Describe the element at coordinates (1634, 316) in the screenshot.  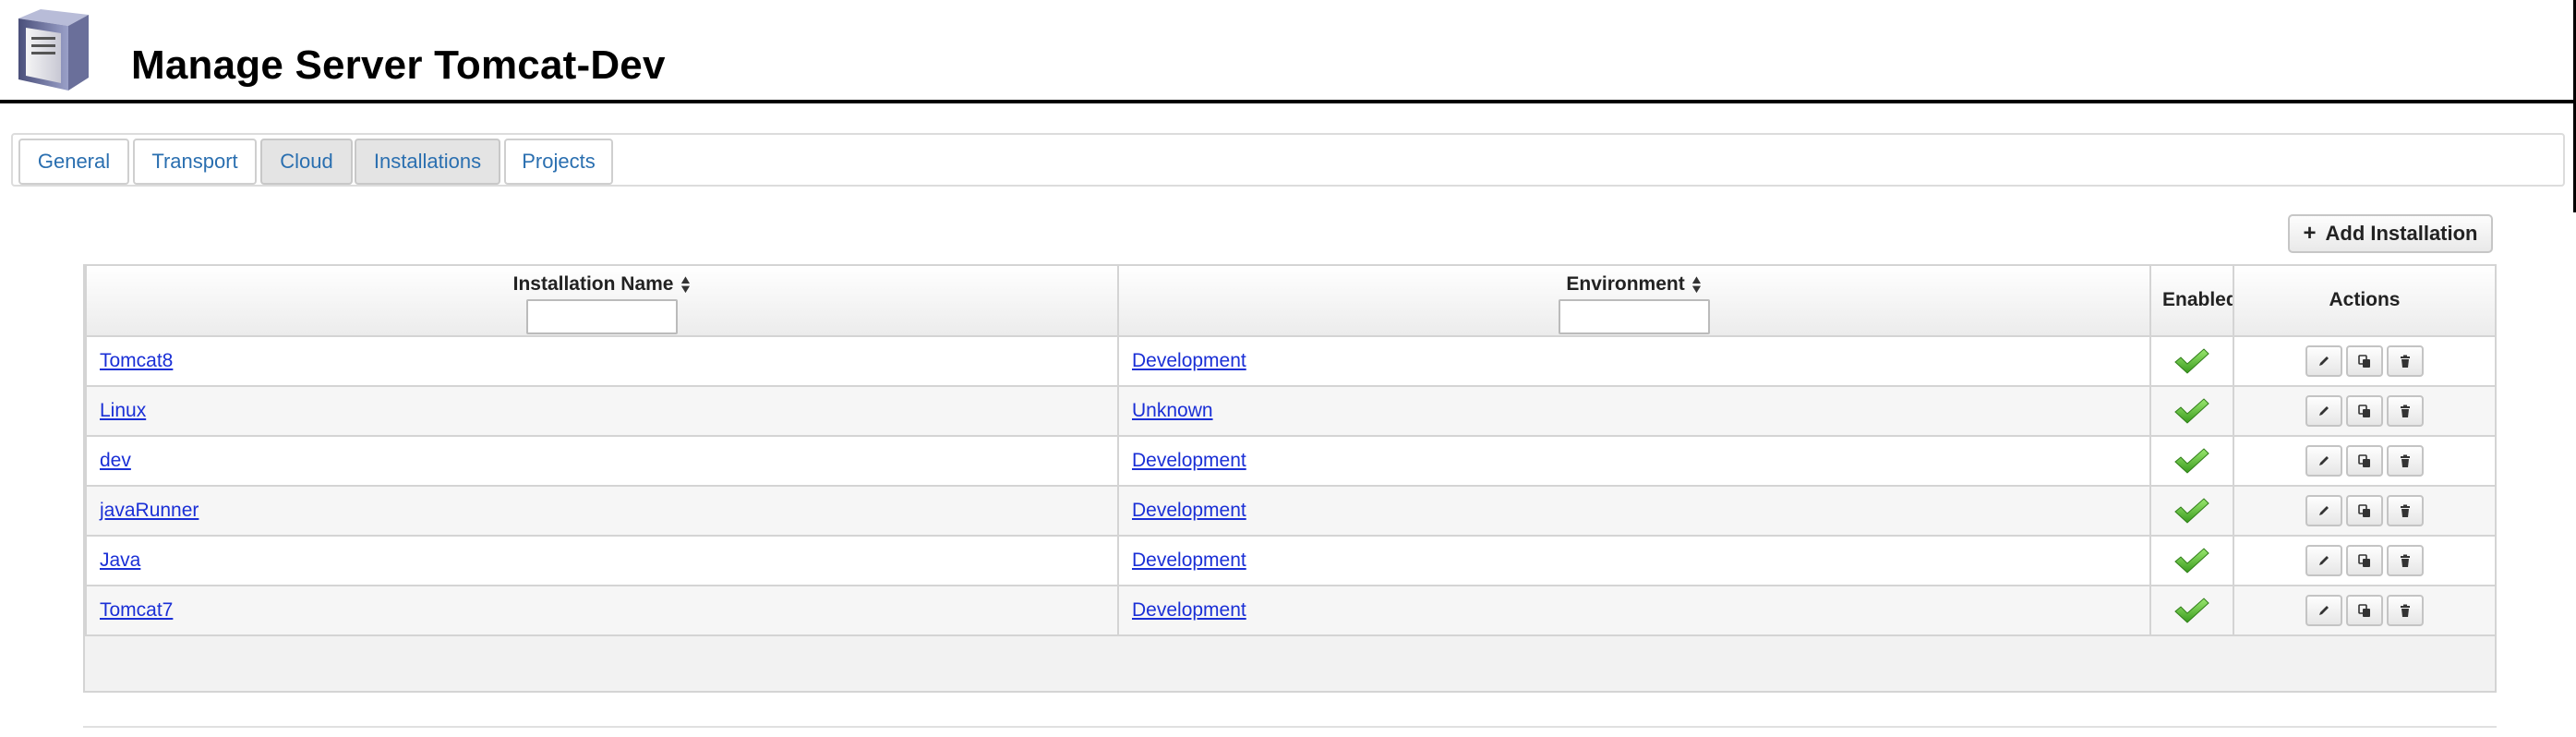
I see `environment-filter-input` at that location.